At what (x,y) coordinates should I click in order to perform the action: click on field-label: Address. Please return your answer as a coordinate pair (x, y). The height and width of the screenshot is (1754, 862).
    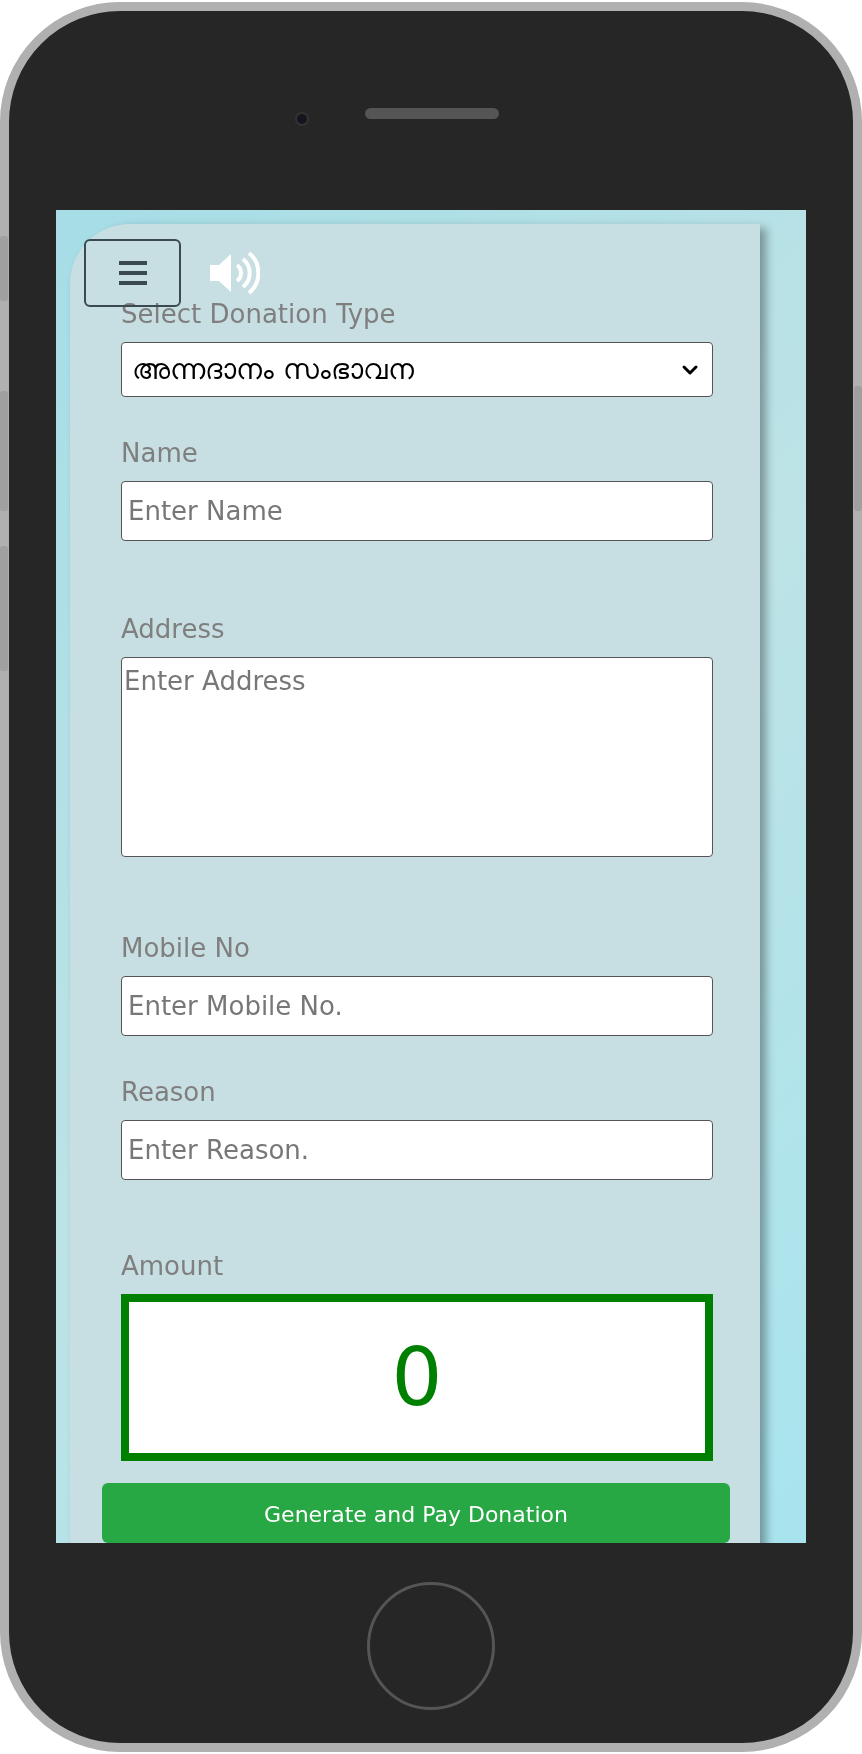
    Looking at the image, I should click on (173, 629).